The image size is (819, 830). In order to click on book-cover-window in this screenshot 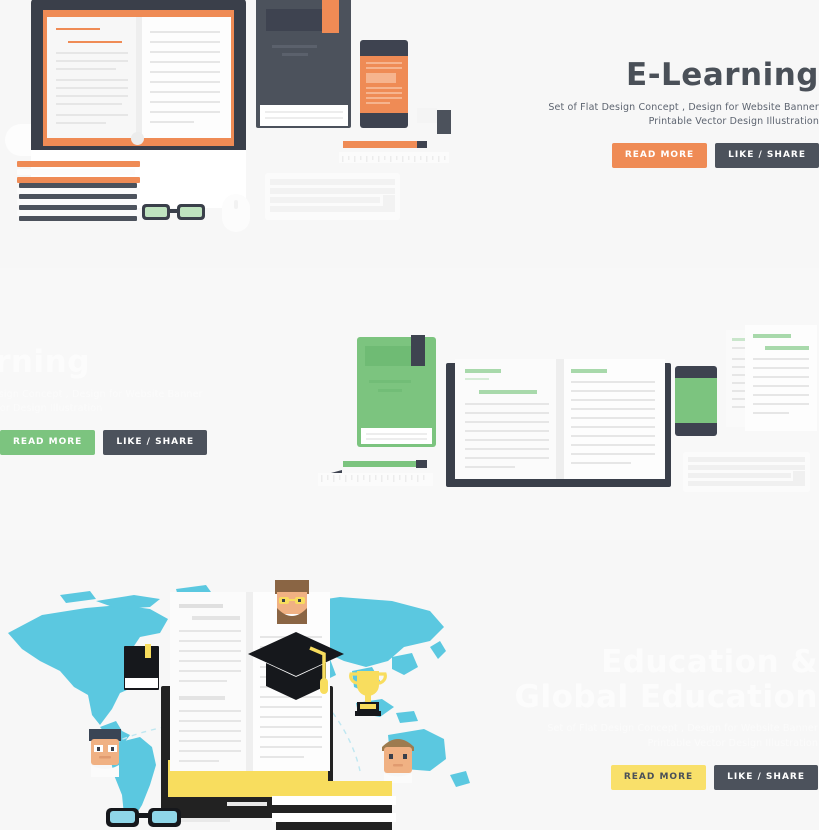, I will do `click(294, 20)`.